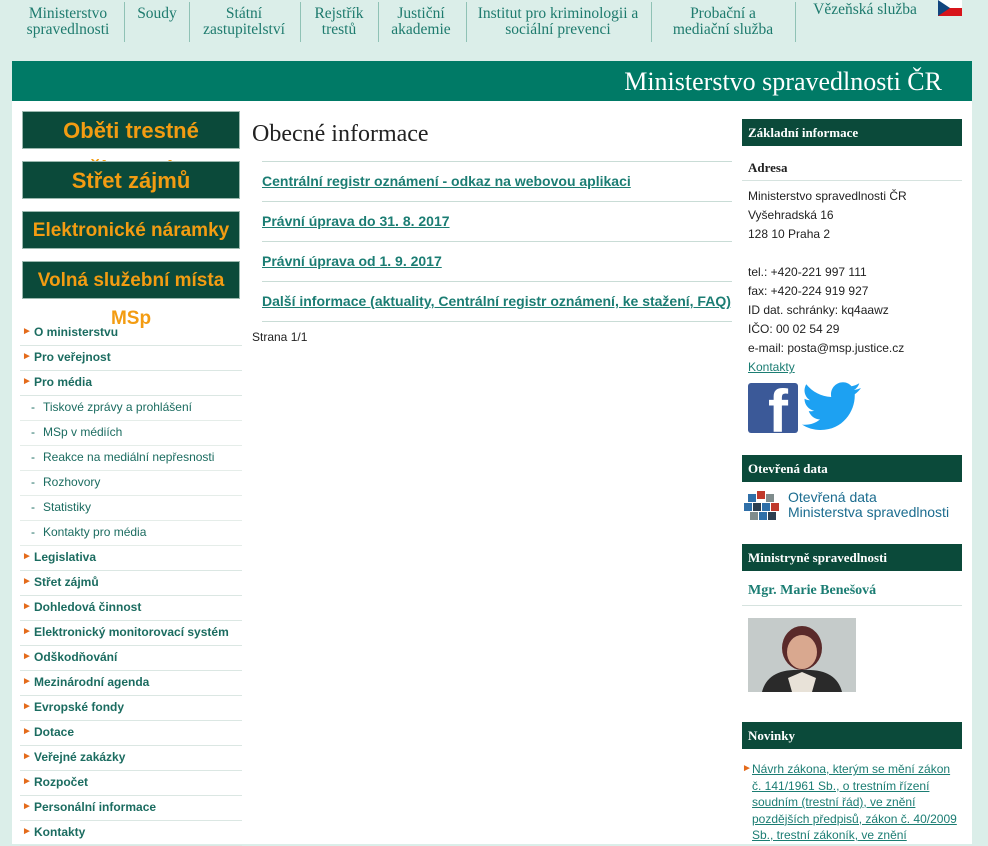 This screenshot has height=846, width=988. What do you see at coordinates (95, 532) in the screenshot?
I see `menu-label: Kontakty pro média` at bounding box center [95, 532].